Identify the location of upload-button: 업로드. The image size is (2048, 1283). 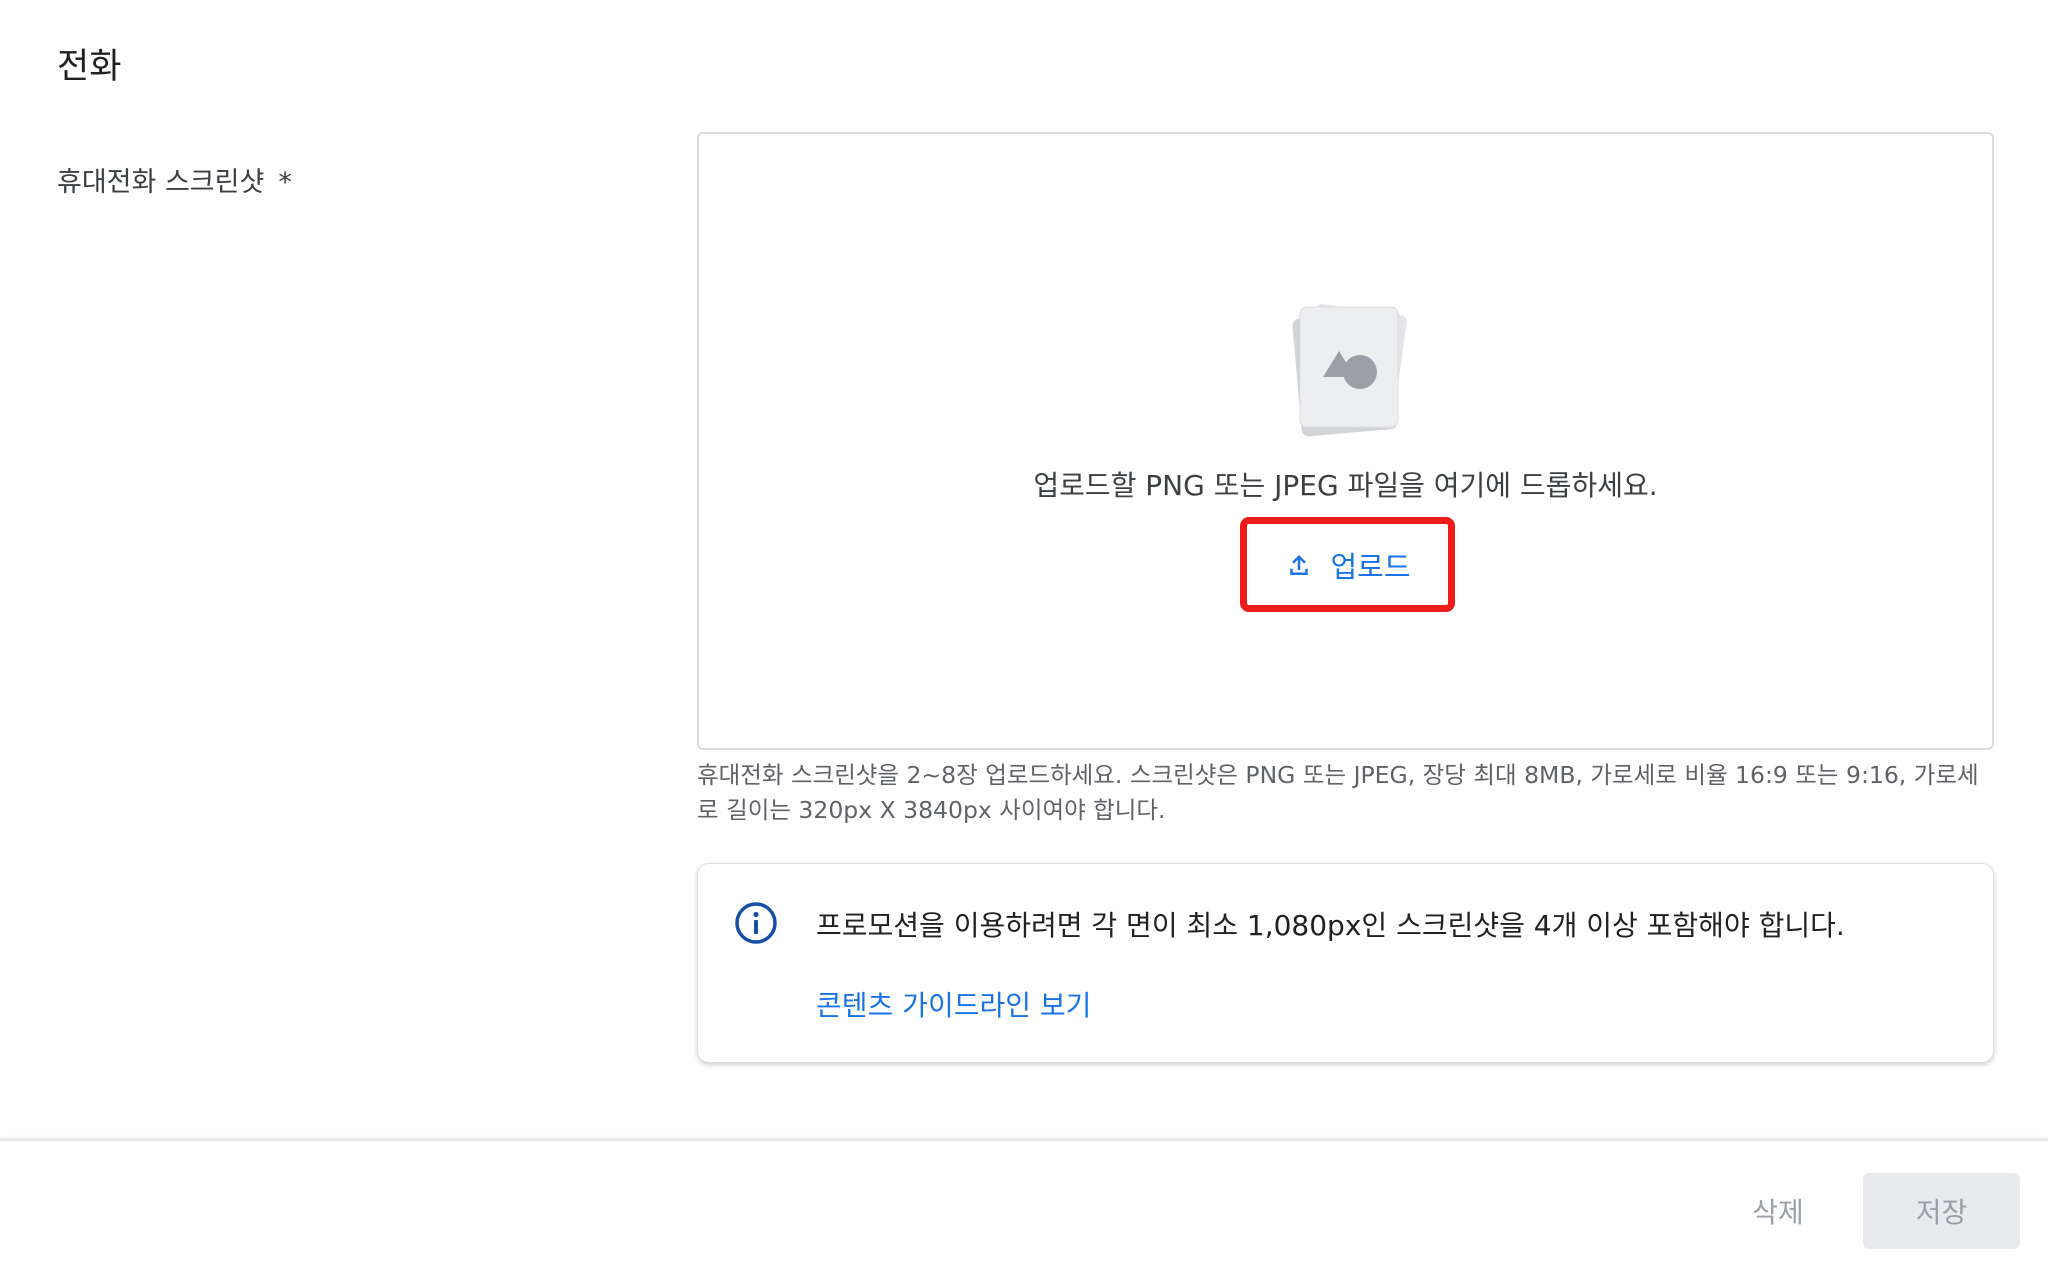
(1347, 564).